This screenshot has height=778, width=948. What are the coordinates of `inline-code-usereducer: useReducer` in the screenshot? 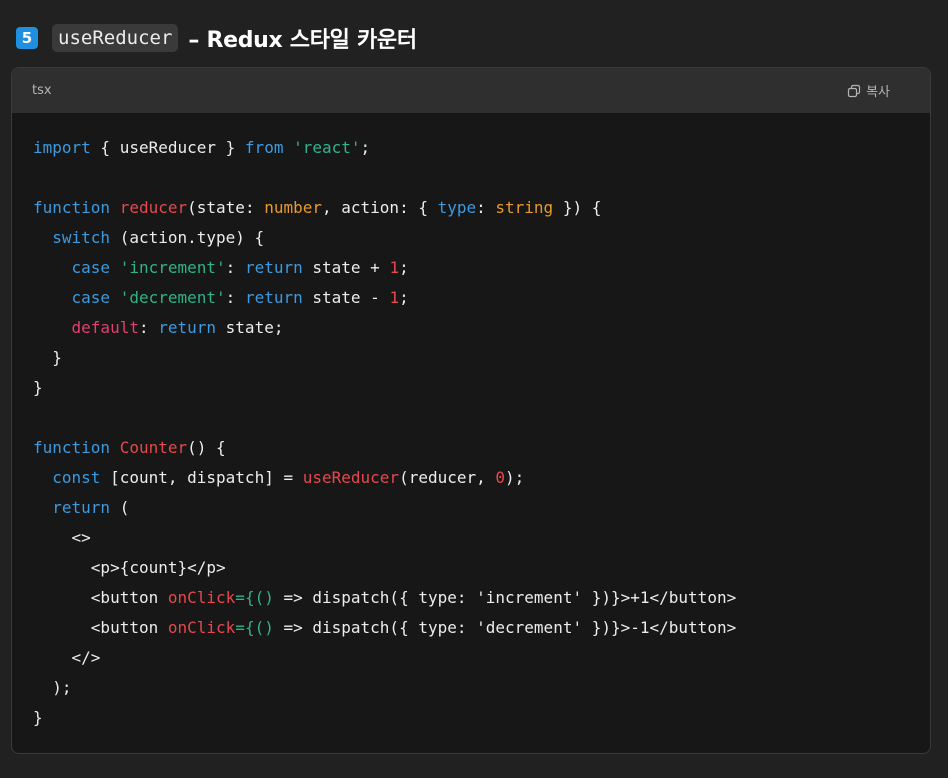 It's located at (115, 38).